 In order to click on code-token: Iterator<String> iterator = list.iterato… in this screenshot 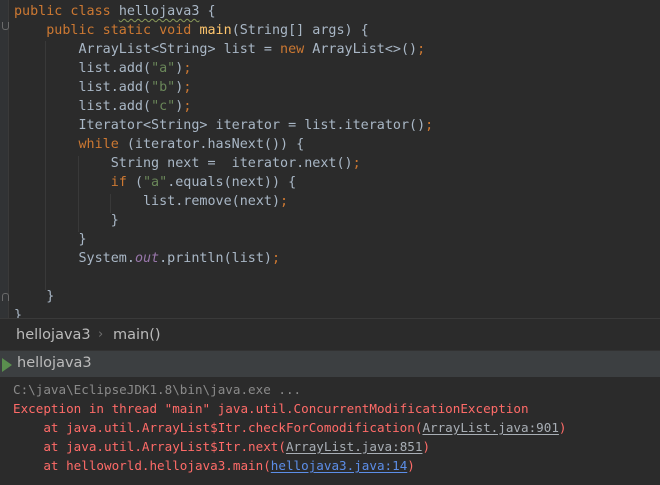, I will do `click(220, 125)`.